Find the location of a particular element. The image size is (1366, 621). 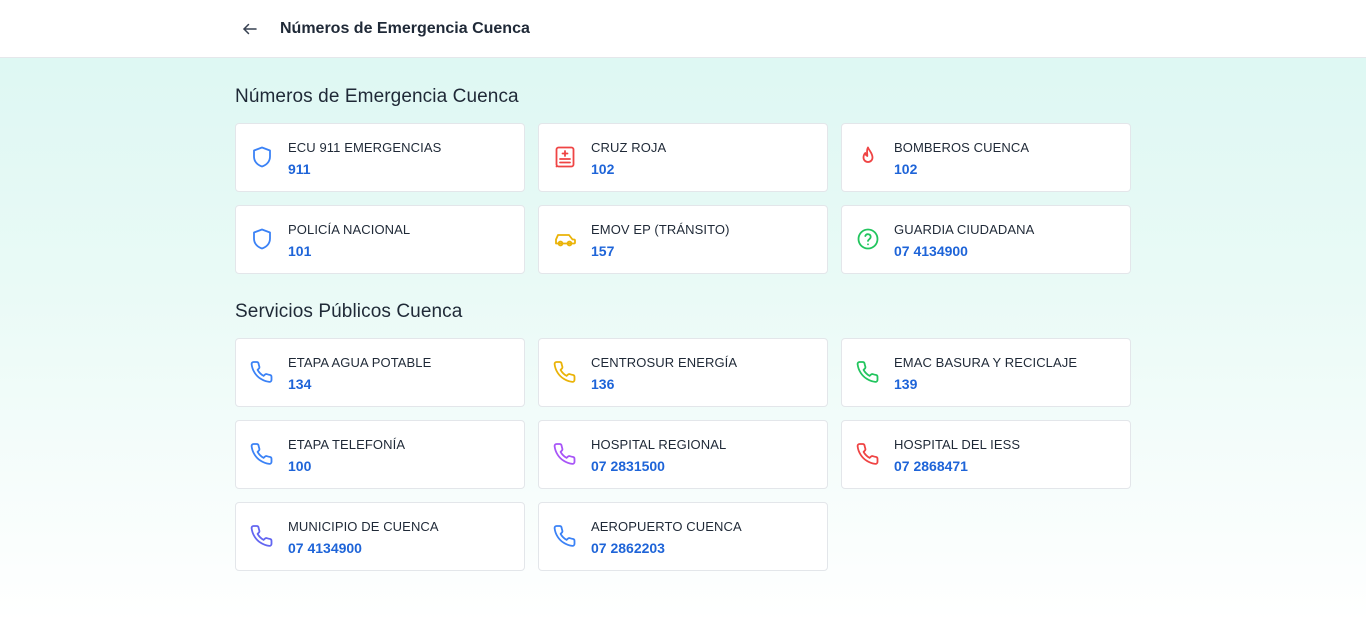

contact-card-bomberos-cuenca: BOMBEROS CUENCA 102 is located at coordinates (986, 157).